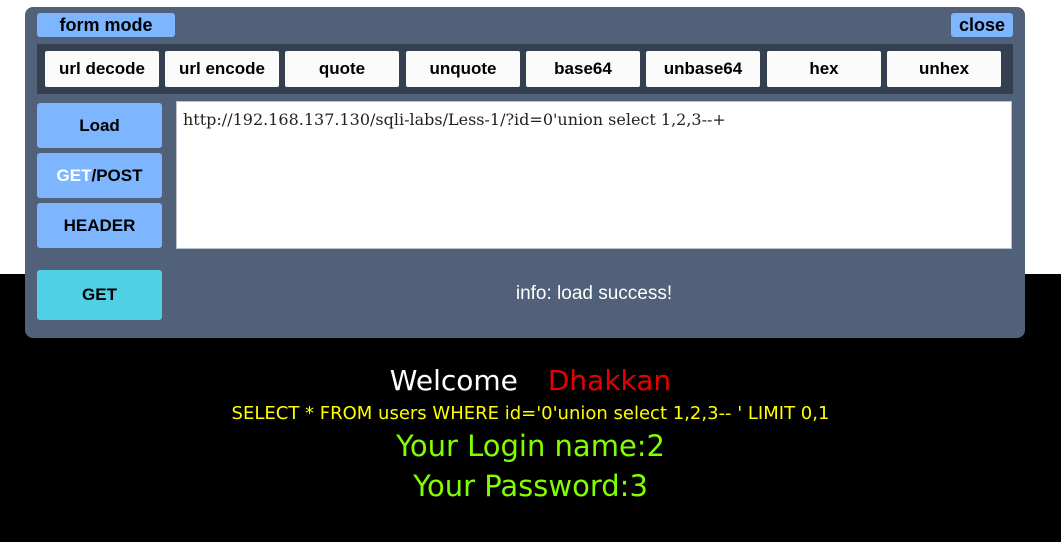 The height and width of the screenshot is (542, 1061). I want to click on welcome-text: Welcome, so click(453, 380).